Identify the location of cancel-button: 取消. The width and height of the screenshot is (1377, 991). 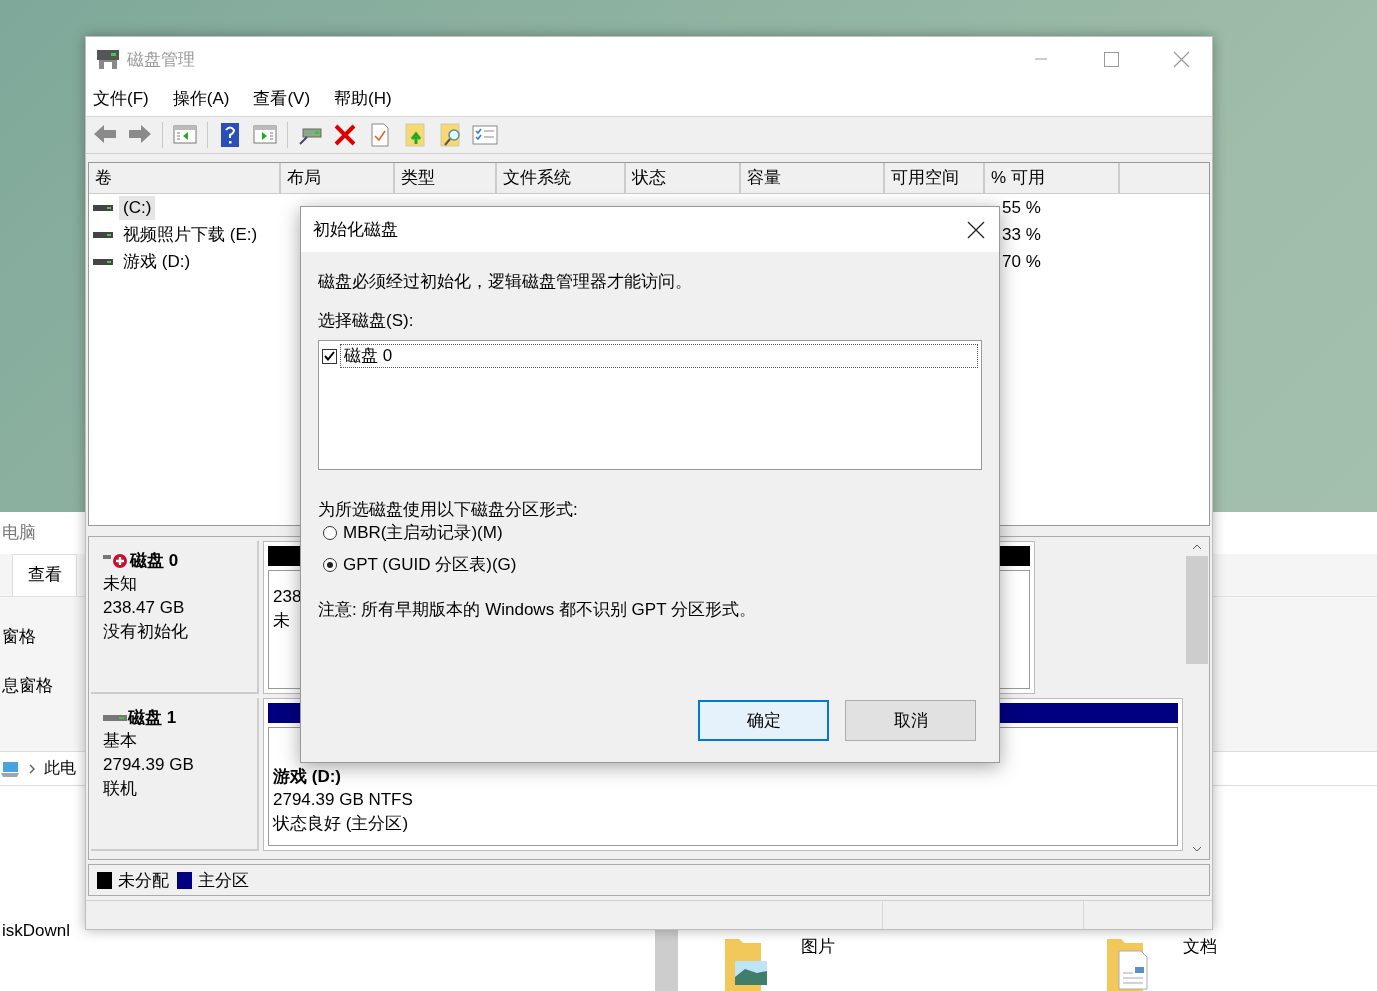
(910, 720).